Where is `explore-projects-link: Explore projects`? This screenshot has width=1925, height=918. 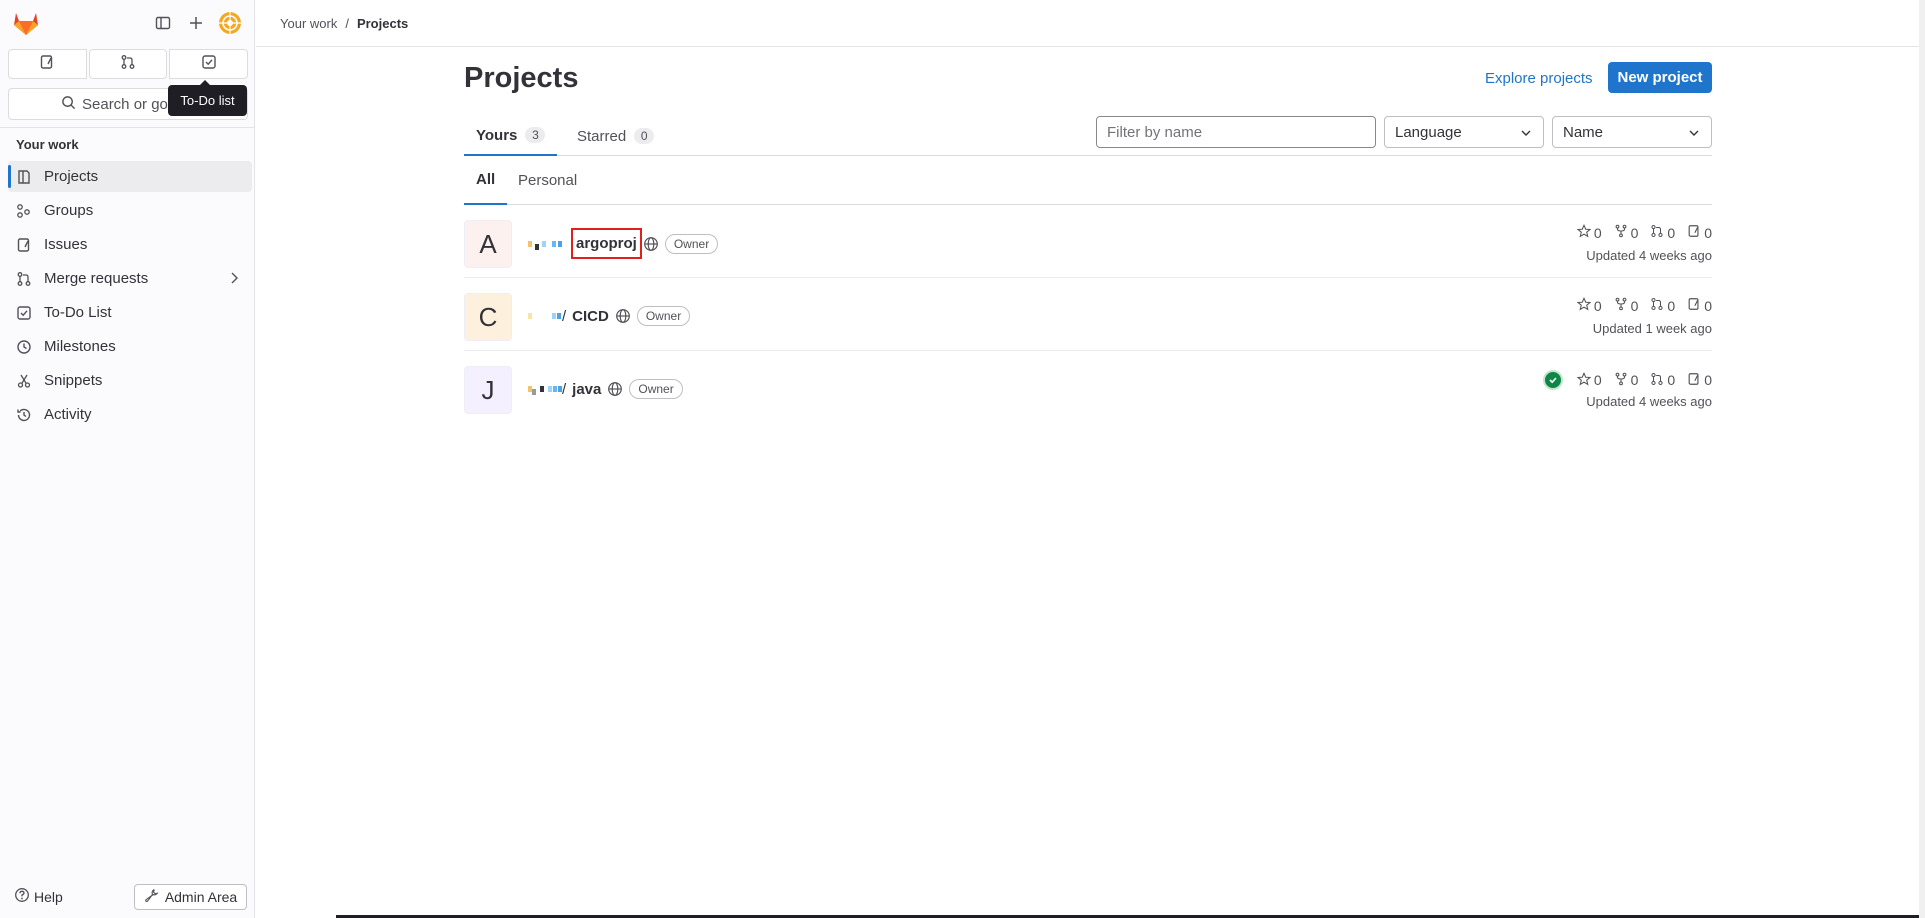 explore-projects-link: Explore projects is located at coordinates (1539, 78).